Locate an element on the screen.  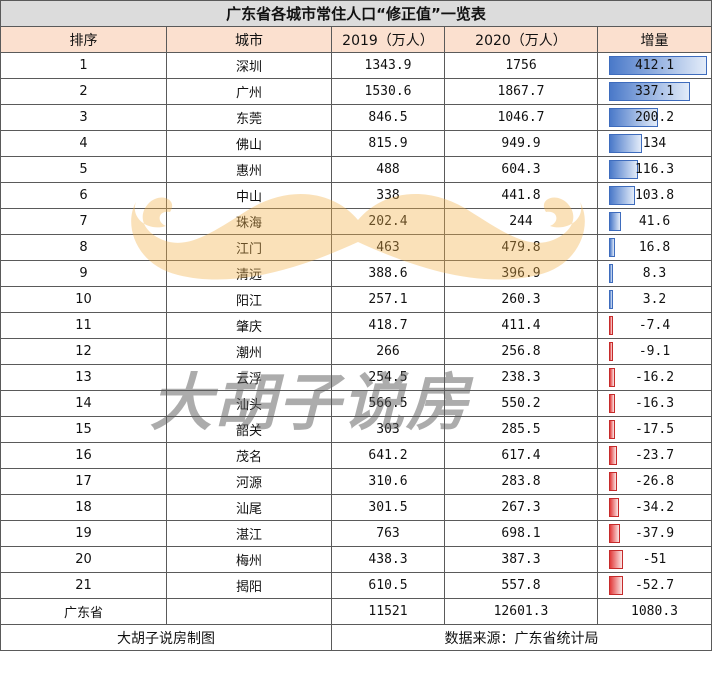
pop2020-cell: 267.3 is located at coordinates (521, 507).